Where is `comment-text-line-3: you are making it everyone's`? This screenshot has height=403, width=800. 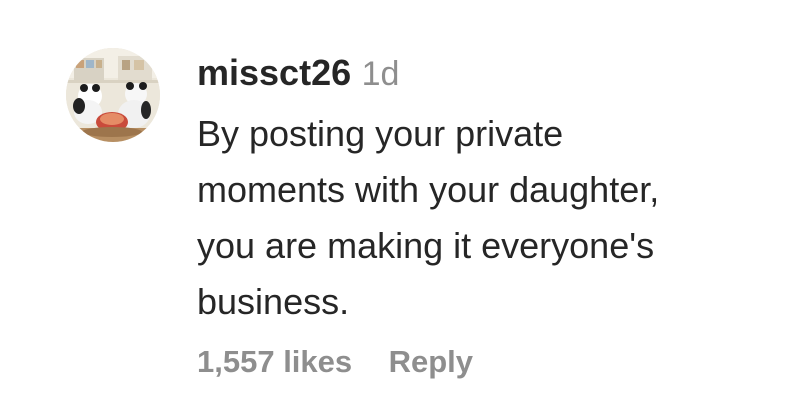 comment-text-line-3: you are making it everyone's is located at coordinates (426, 245).